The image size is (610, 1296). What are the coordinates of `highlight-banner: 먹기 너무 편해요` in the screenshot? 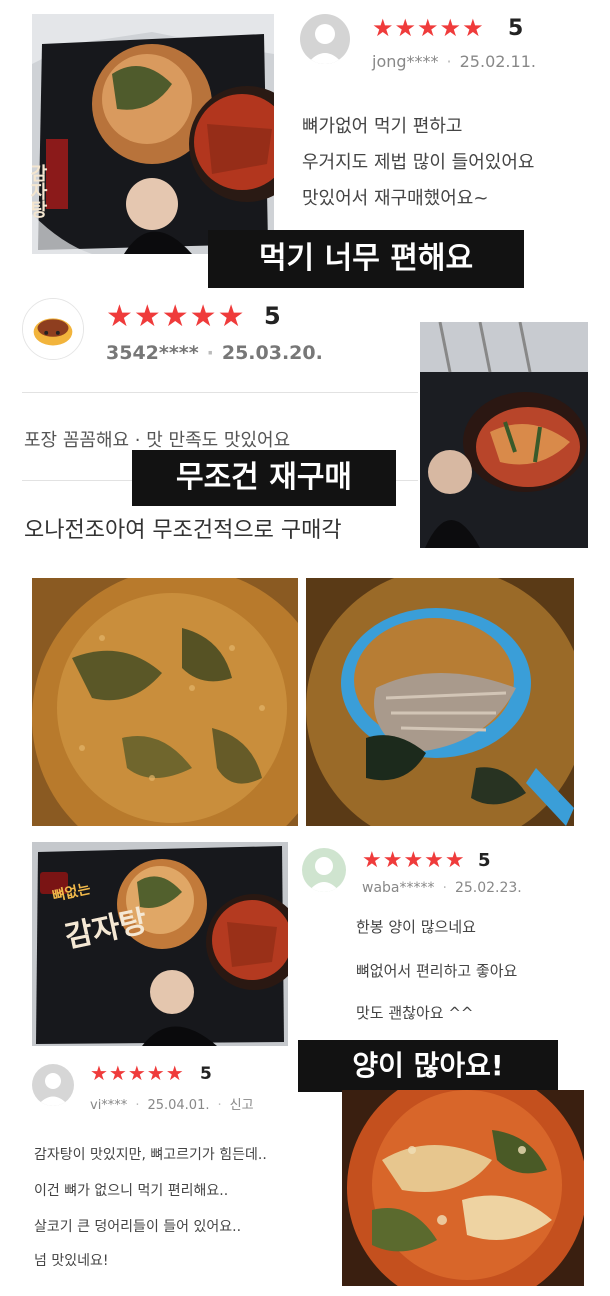 It's located at (366, 259).